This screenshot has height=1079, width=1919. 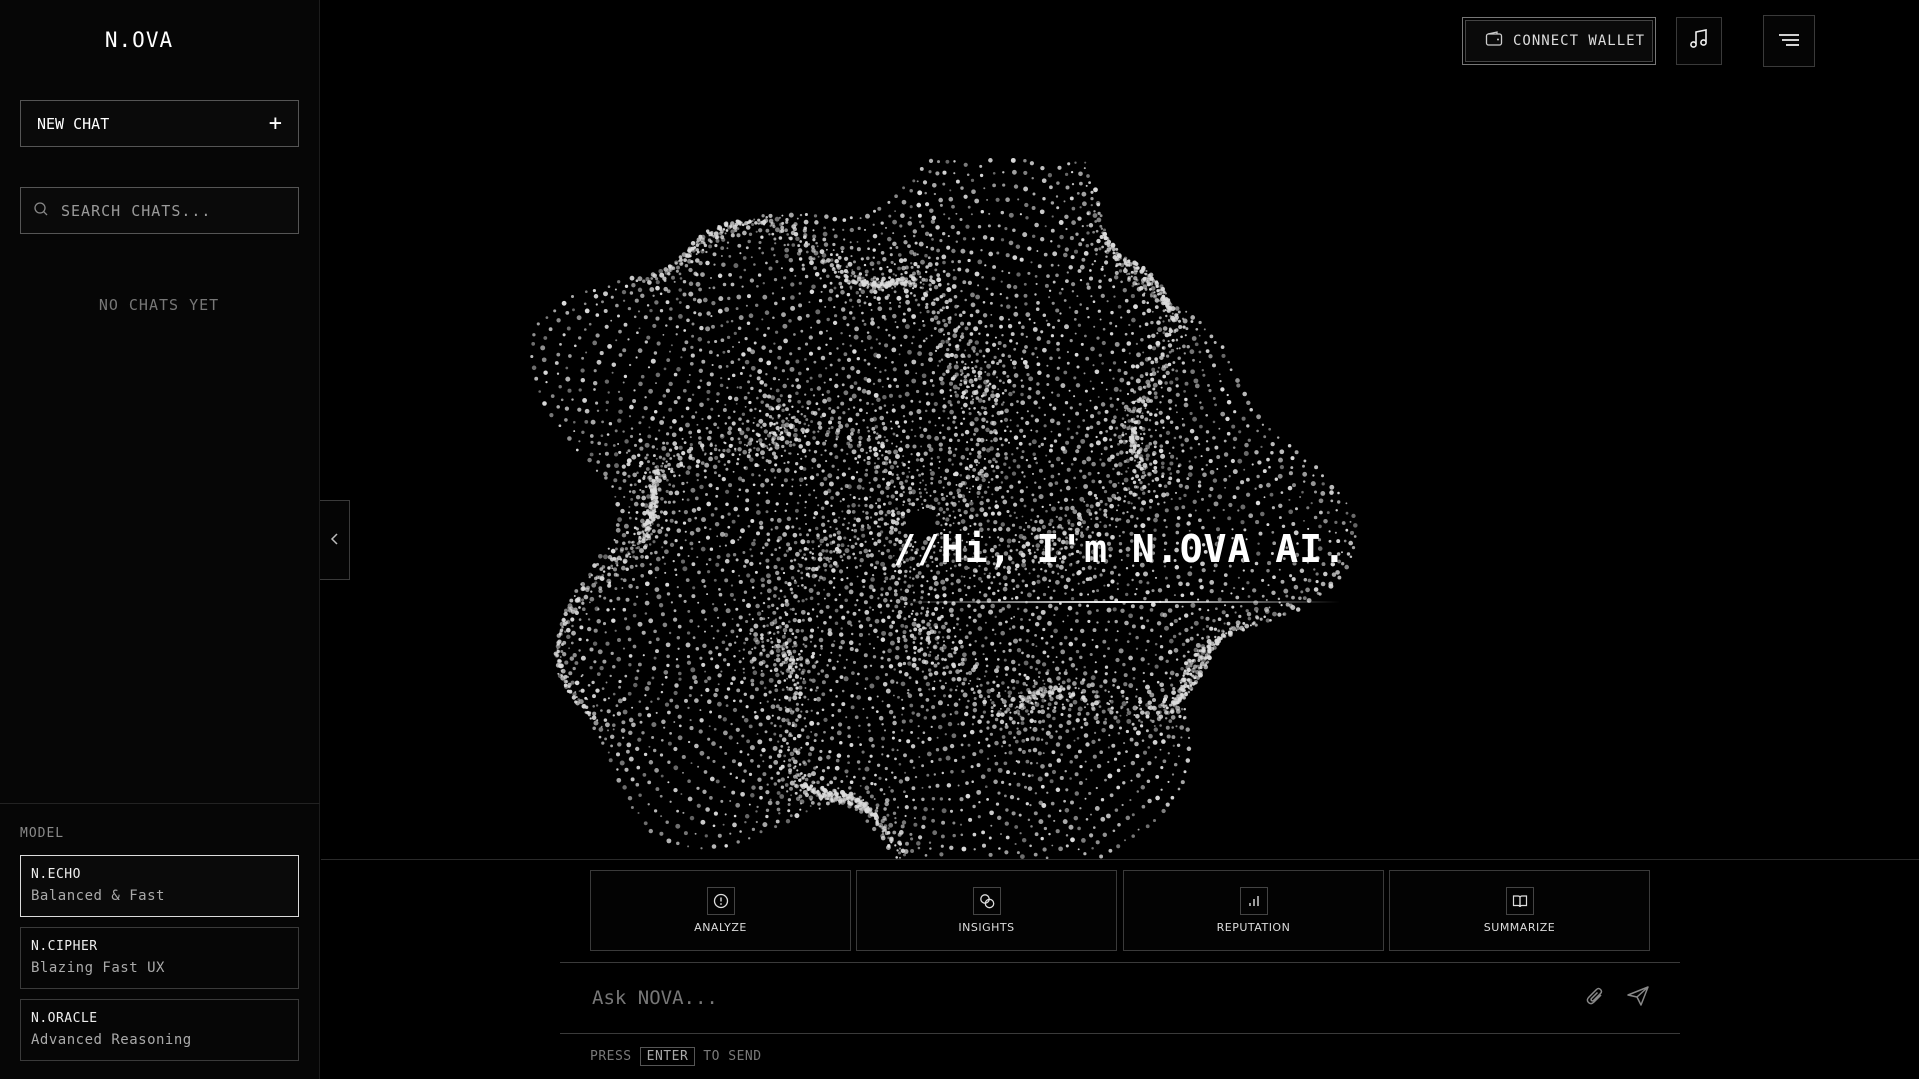 I want to click on menu-button, so click(x=1789, y=41).